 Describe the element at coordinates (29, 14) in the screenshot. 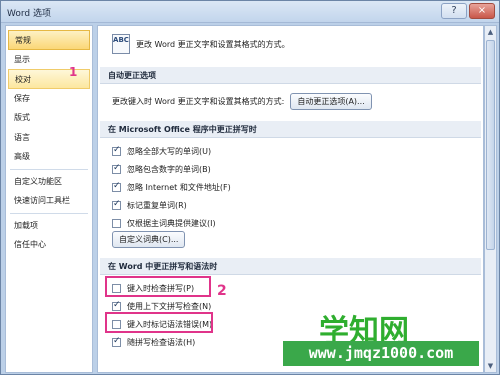

I see `window-title: Word 选项` at that location.